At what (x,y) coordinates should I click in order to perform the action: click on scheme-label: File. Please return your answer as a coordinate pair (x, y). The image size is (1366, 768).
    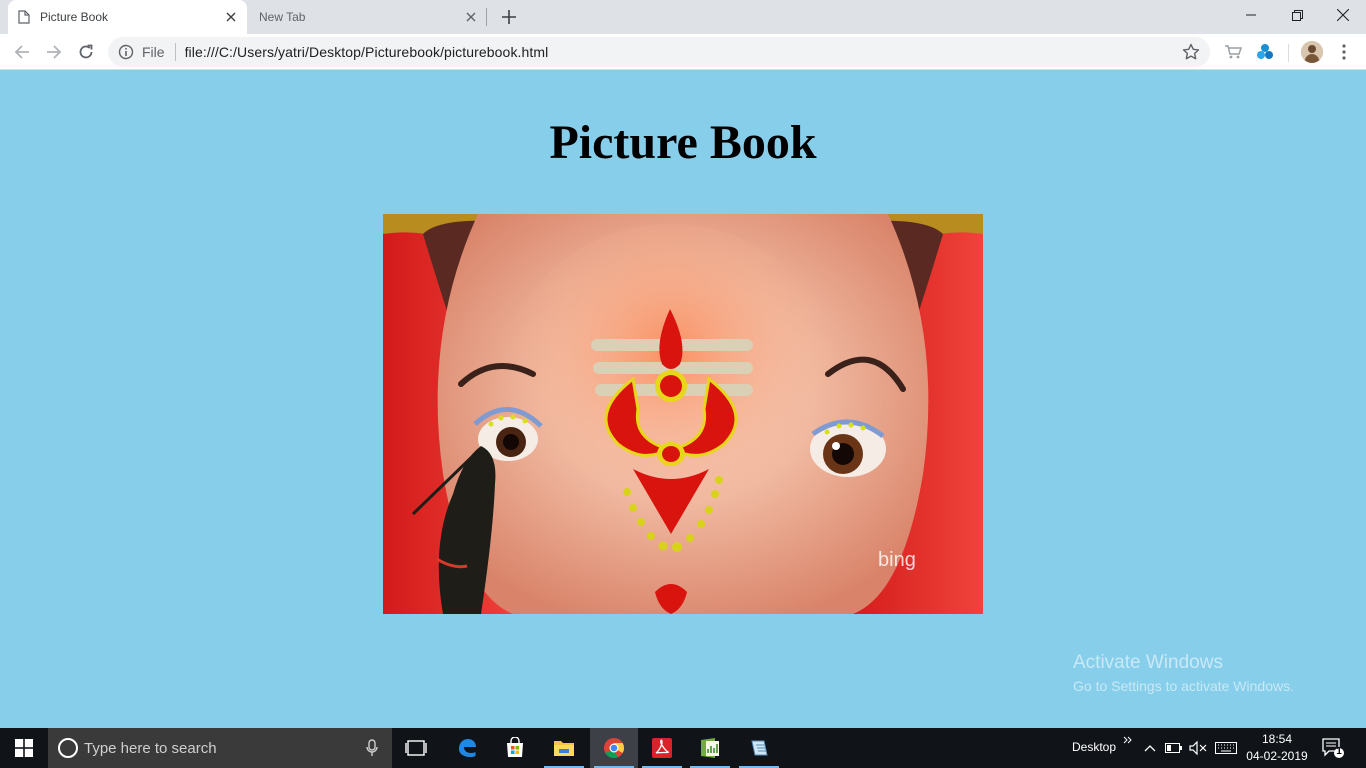
    Looking at the image, I should click on (153, 52).